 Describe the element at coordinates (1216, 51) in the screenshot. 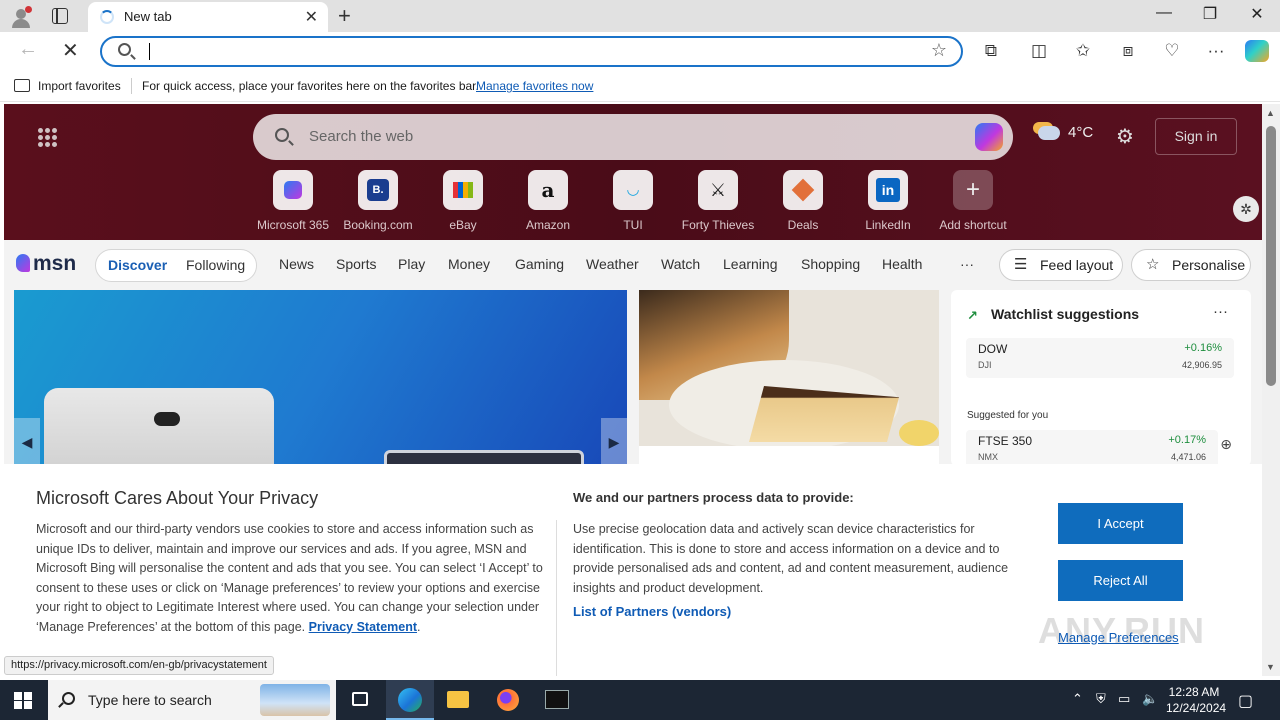

I see `settings-more-icon: ···` at that location.